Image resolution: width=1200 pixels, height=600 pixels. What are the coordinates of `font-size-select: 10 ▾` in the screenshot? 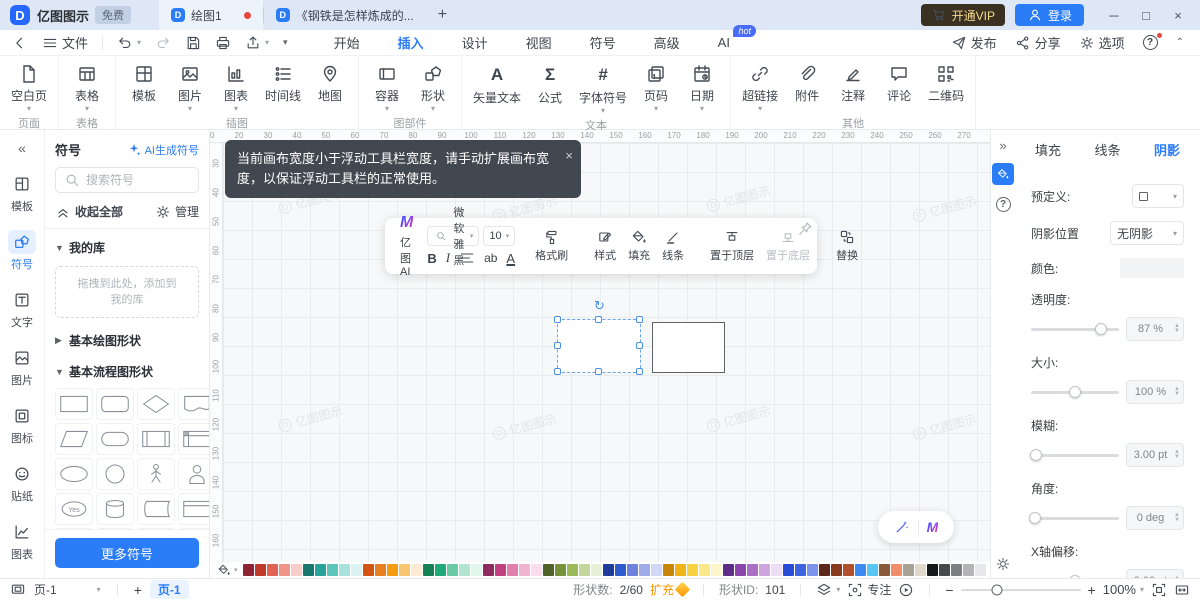 It's located at (499, 236).